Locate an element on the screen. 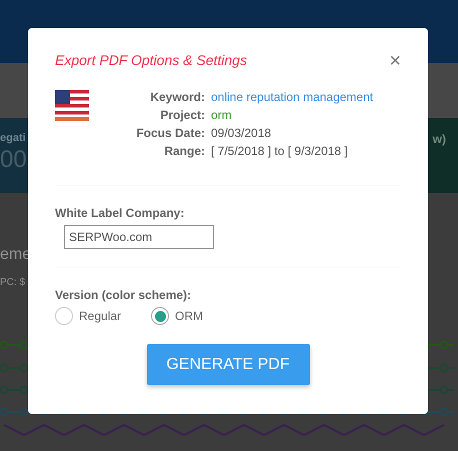  radio-label: Regular is located at coordinates (100, 316).